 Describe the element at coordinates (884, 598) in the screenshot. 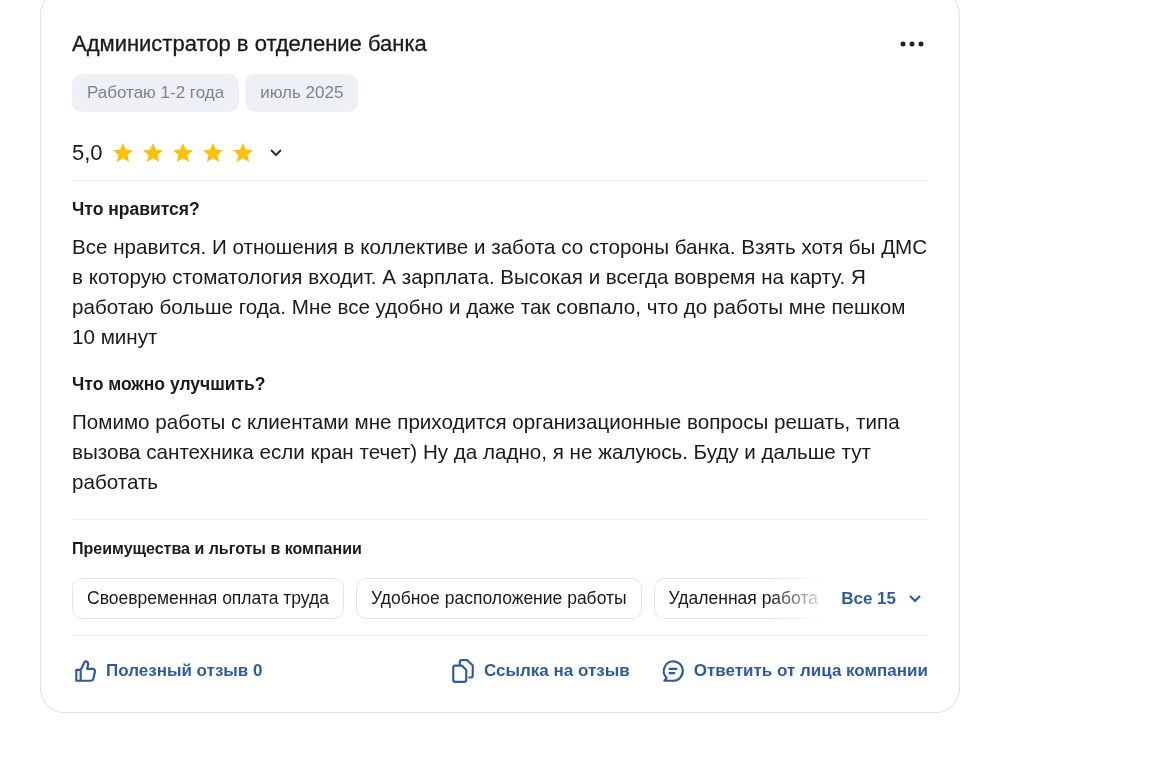

I see `show-all-button: Все 15` at that location.